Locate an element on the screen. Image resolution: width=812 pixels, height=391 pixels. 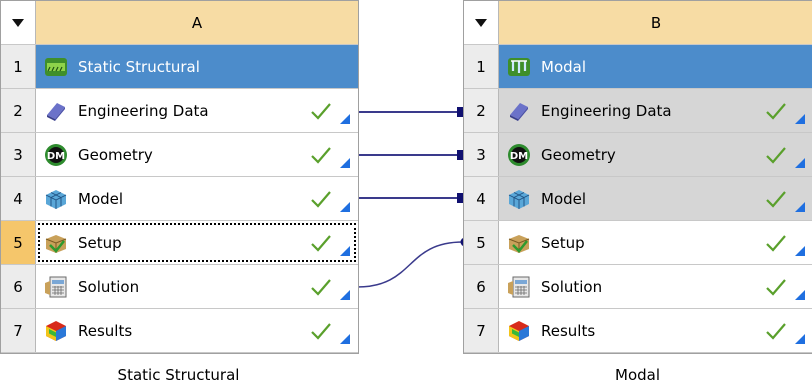
cell-label: Solution is located at coordinates (572, 286).